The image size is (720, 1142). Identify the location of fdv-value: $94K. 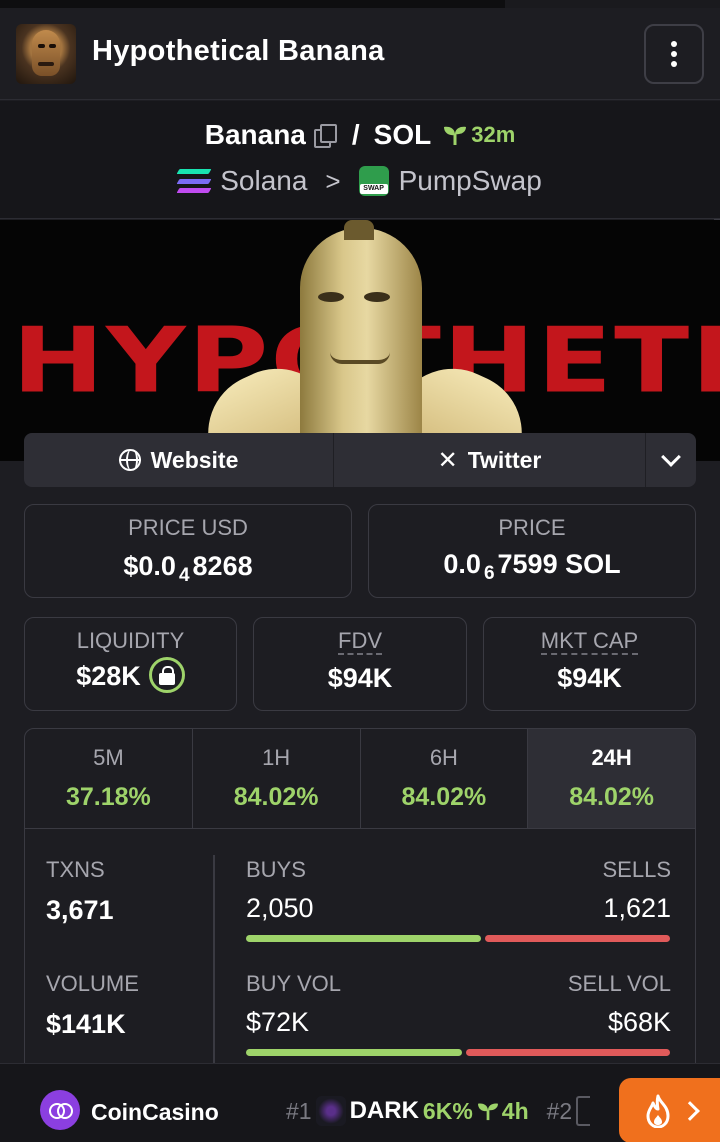
(360, 678).